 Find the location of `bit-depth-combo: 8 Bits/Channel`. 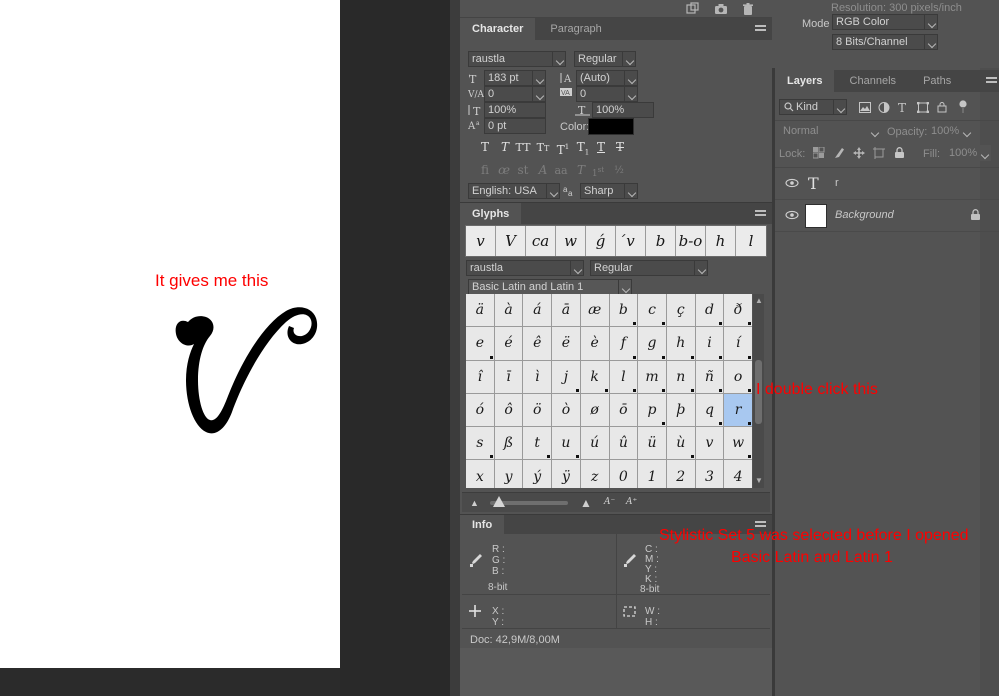

bit-depth-combo: 8 Bits/Channel is located at coordinates (885, 42).